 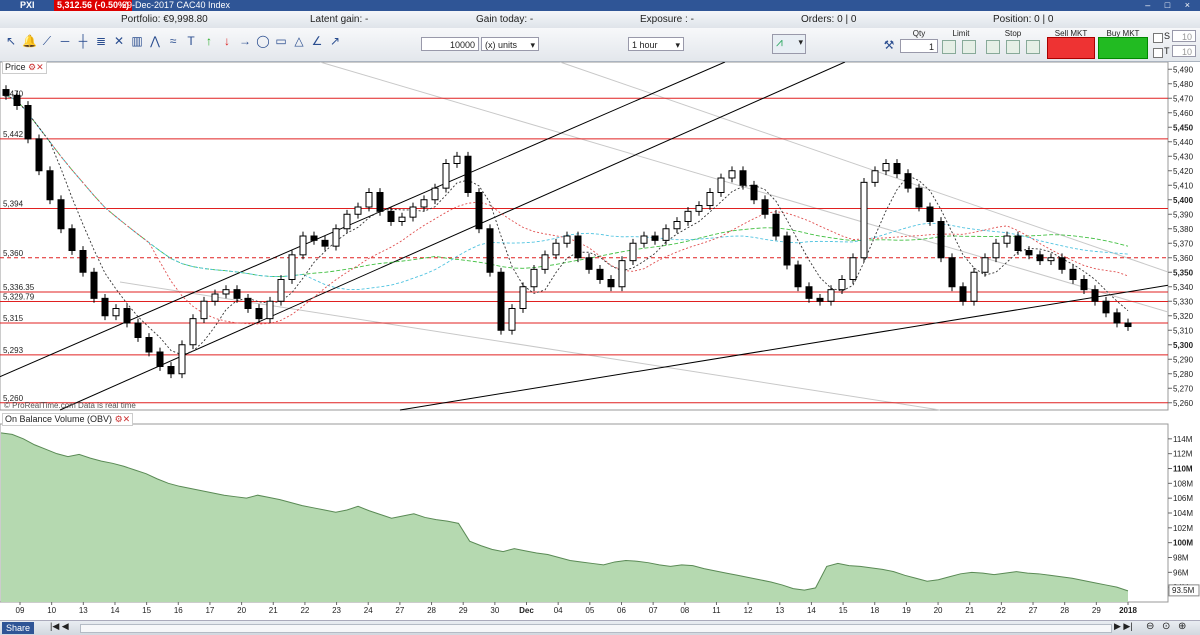 I want to click on price-axis-label: 5,310, so click(x=1183, y=330).